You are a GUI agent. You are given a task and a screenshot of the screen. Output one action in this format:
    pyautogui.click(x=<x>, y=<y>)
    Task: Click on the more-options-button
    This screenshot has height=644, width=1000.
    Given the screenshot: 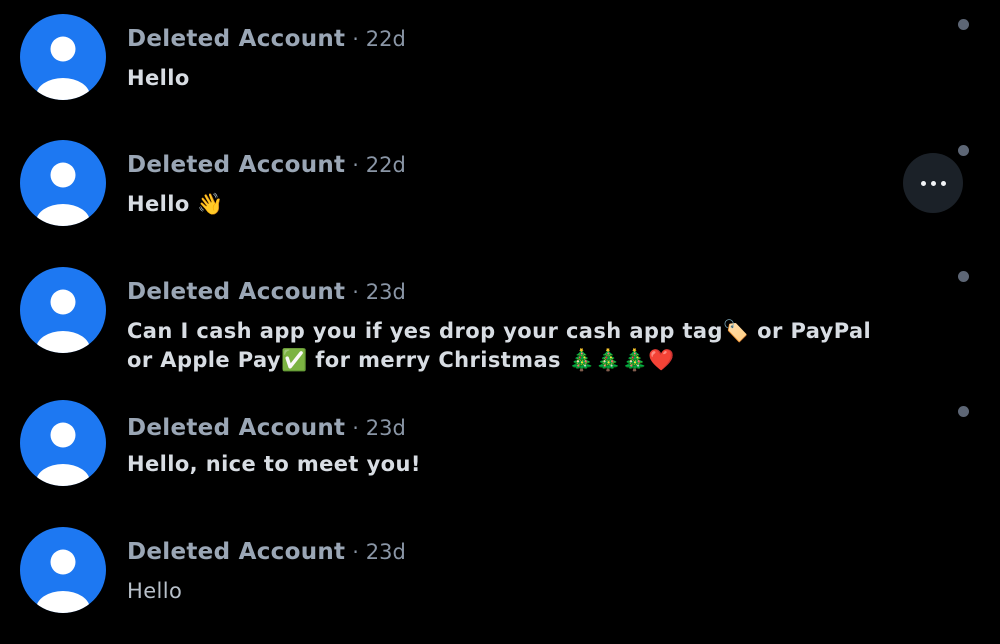 What is the action you would take?
    pyautogui.click(x=933, y=183)
    